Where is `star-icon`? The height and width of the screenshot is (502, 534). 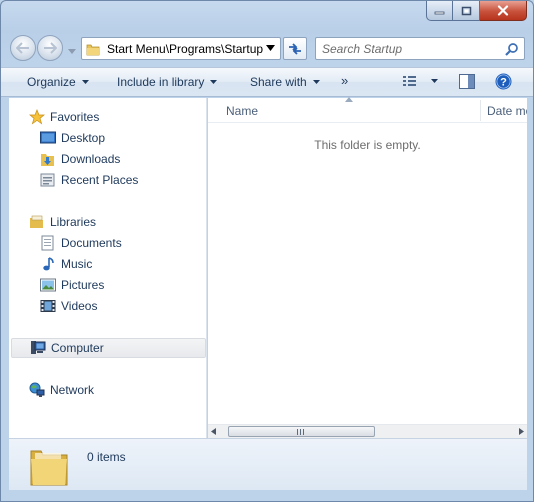
star-icon is located at coordinates (36, 117).